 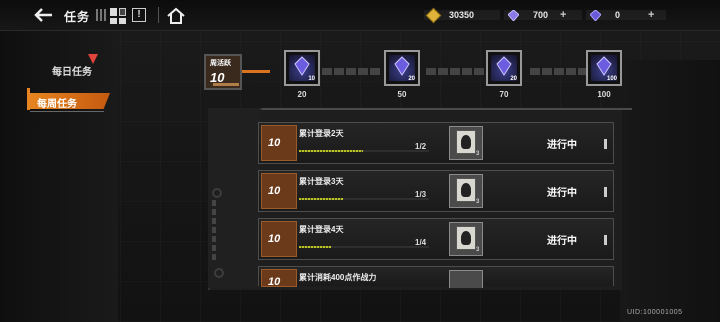 I want to click on tab-daily-label: 每日任务, so click(x=72, y=72).